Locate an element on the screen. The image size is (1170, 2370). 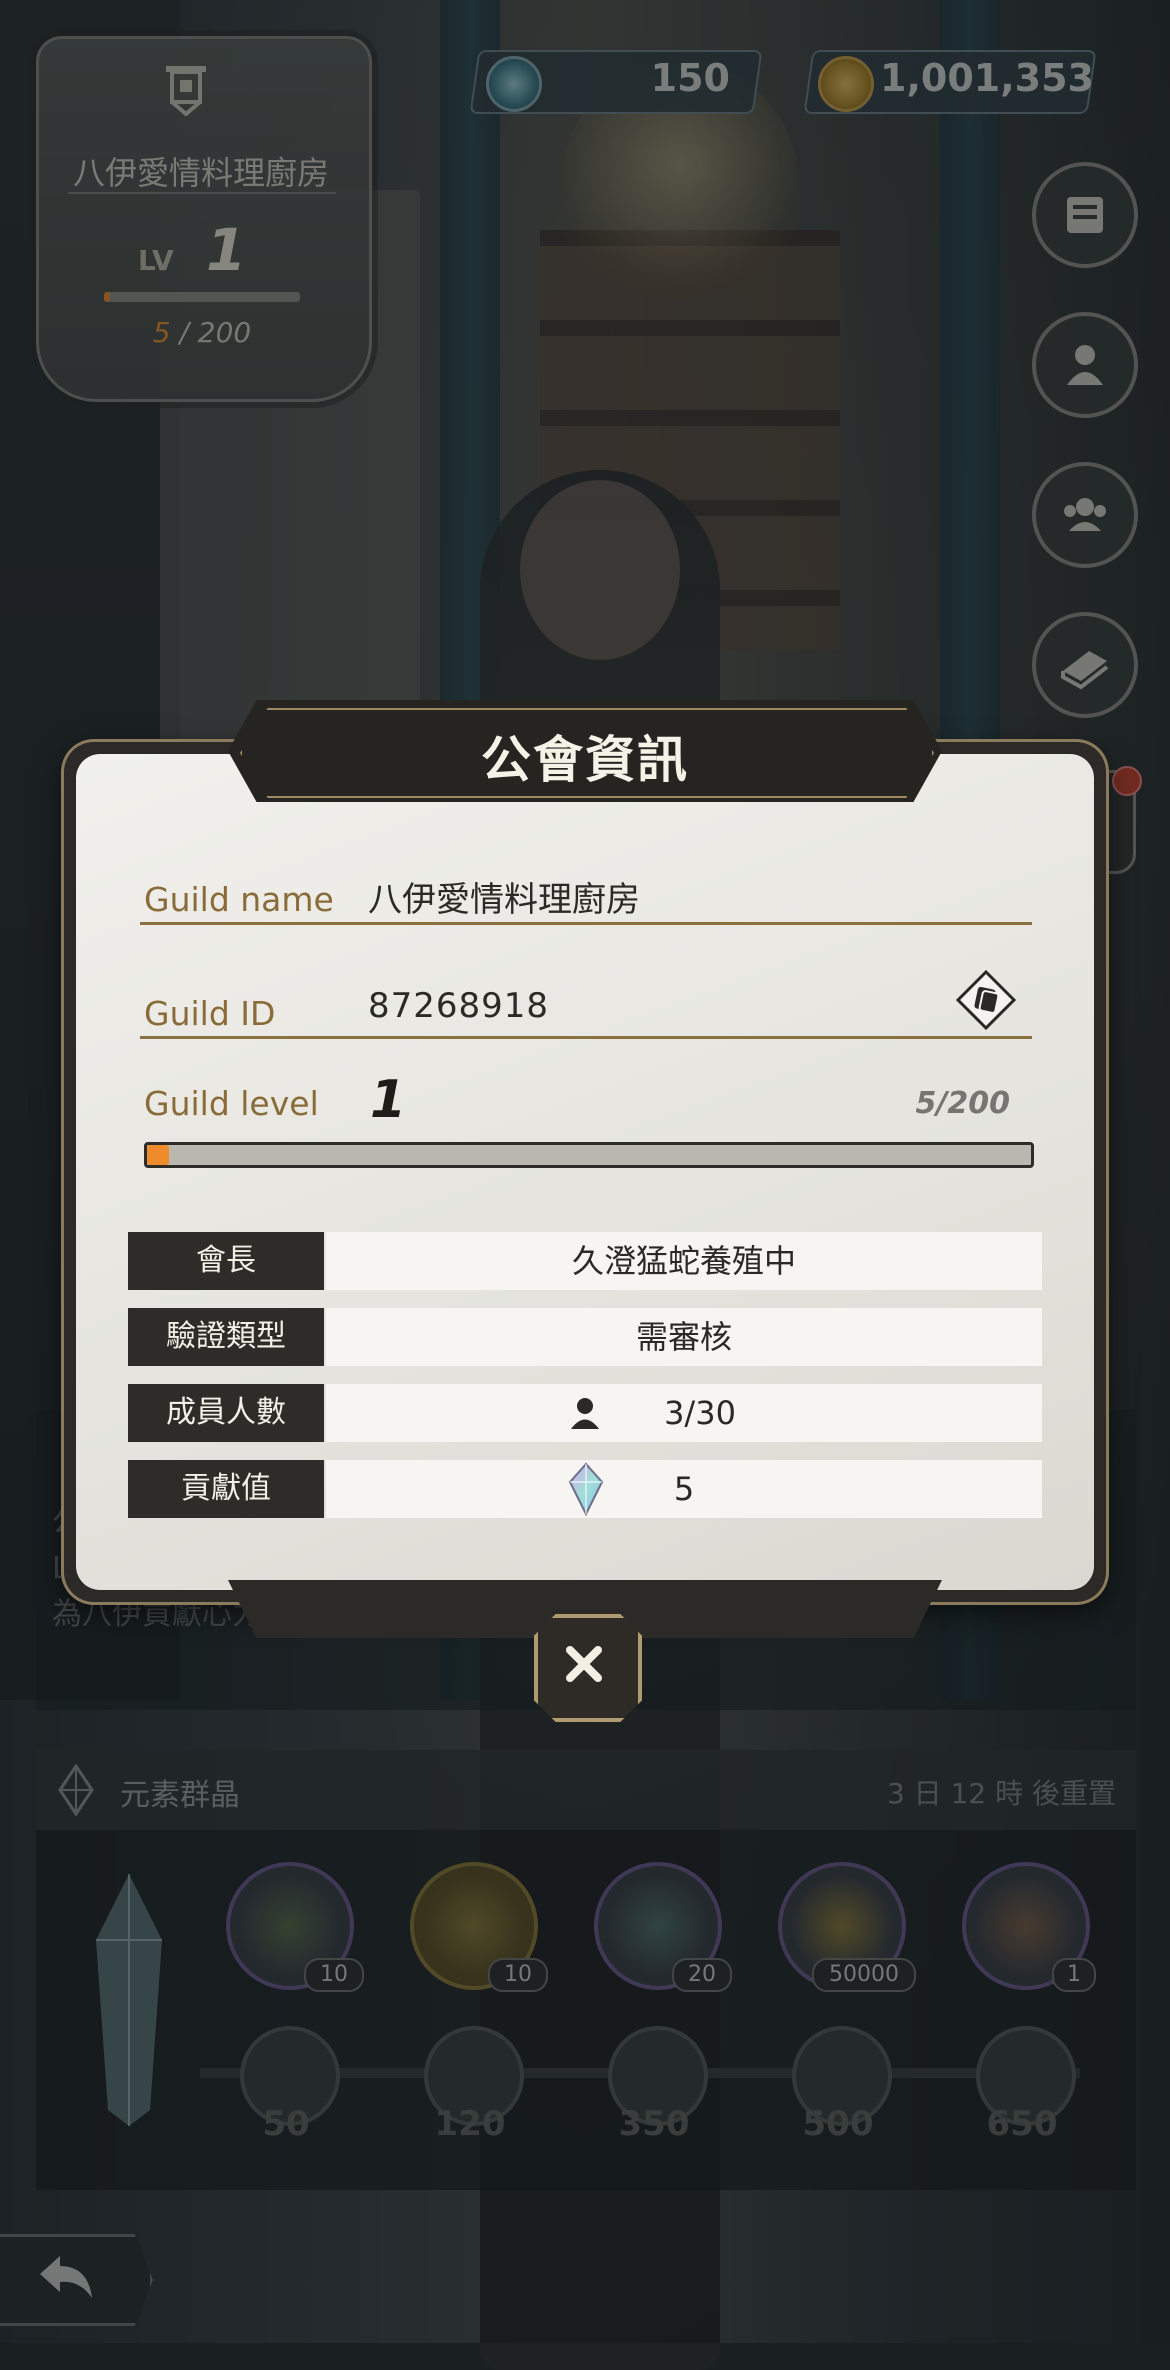
guild-level-label: Guild level is located at coordinates (231, 1103).